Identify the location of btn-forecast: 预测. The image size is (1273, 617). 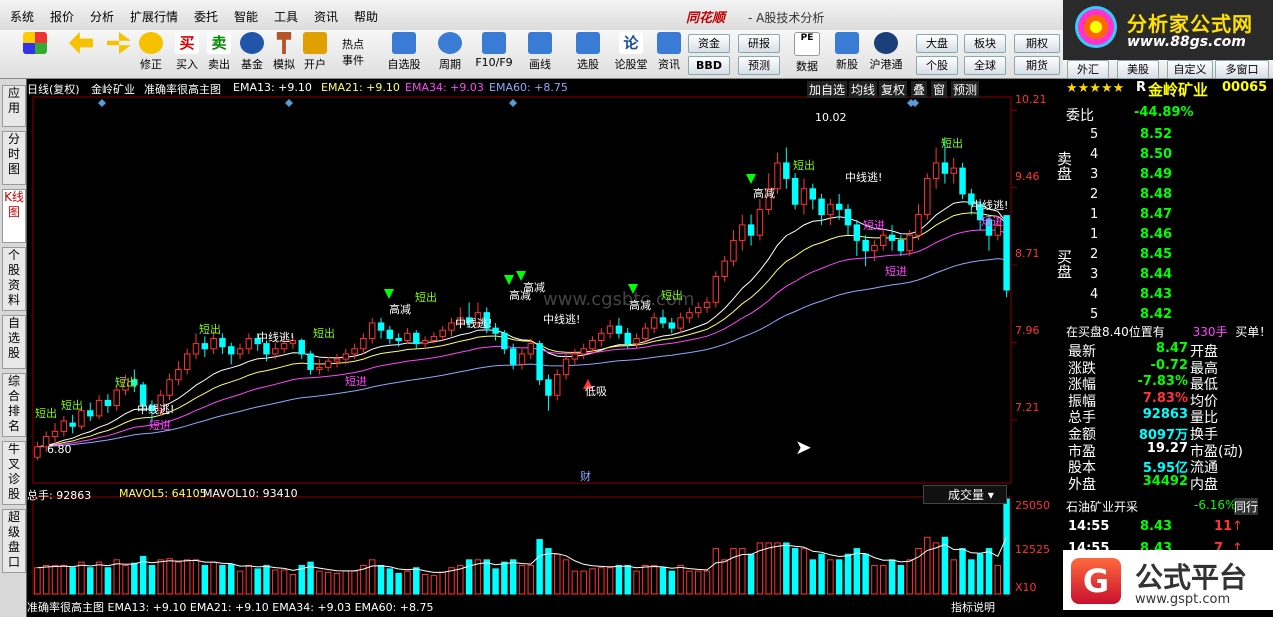
(759, 65).